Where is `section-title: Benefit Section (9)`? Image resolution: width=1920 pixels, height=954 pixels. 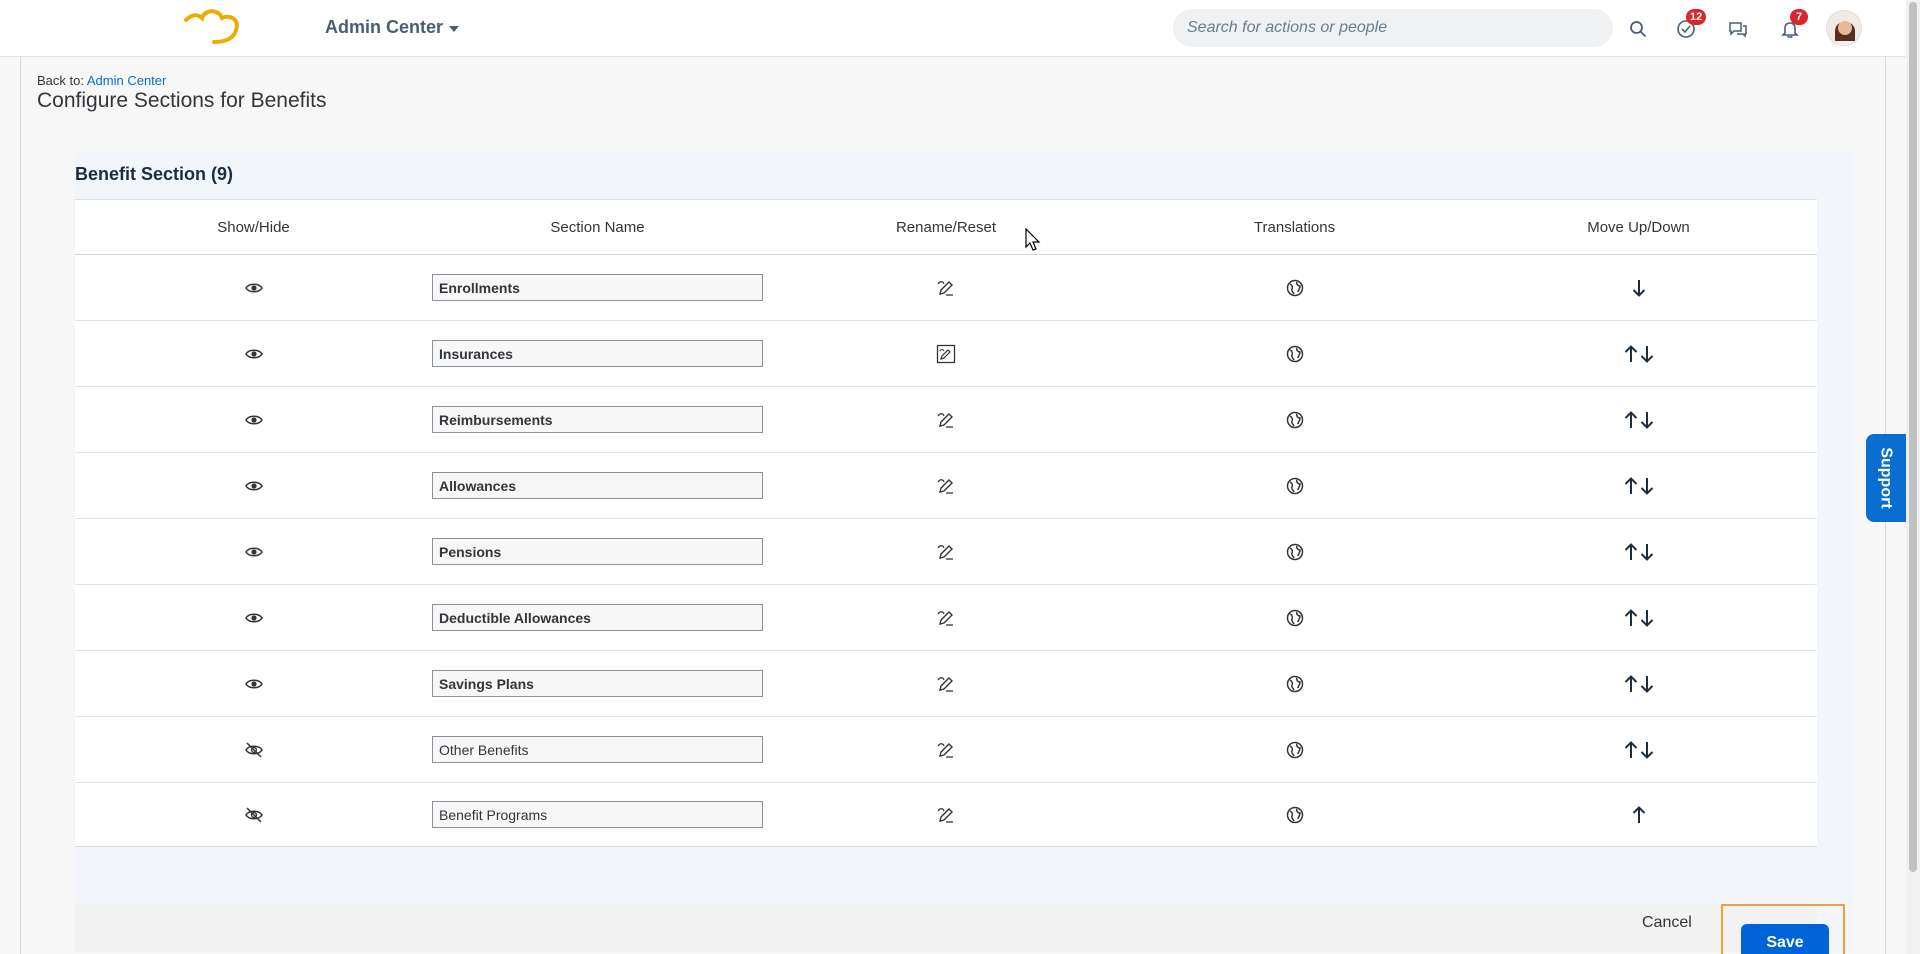
section-title: Benefit Section (9) is located at coordinates (154, 174).